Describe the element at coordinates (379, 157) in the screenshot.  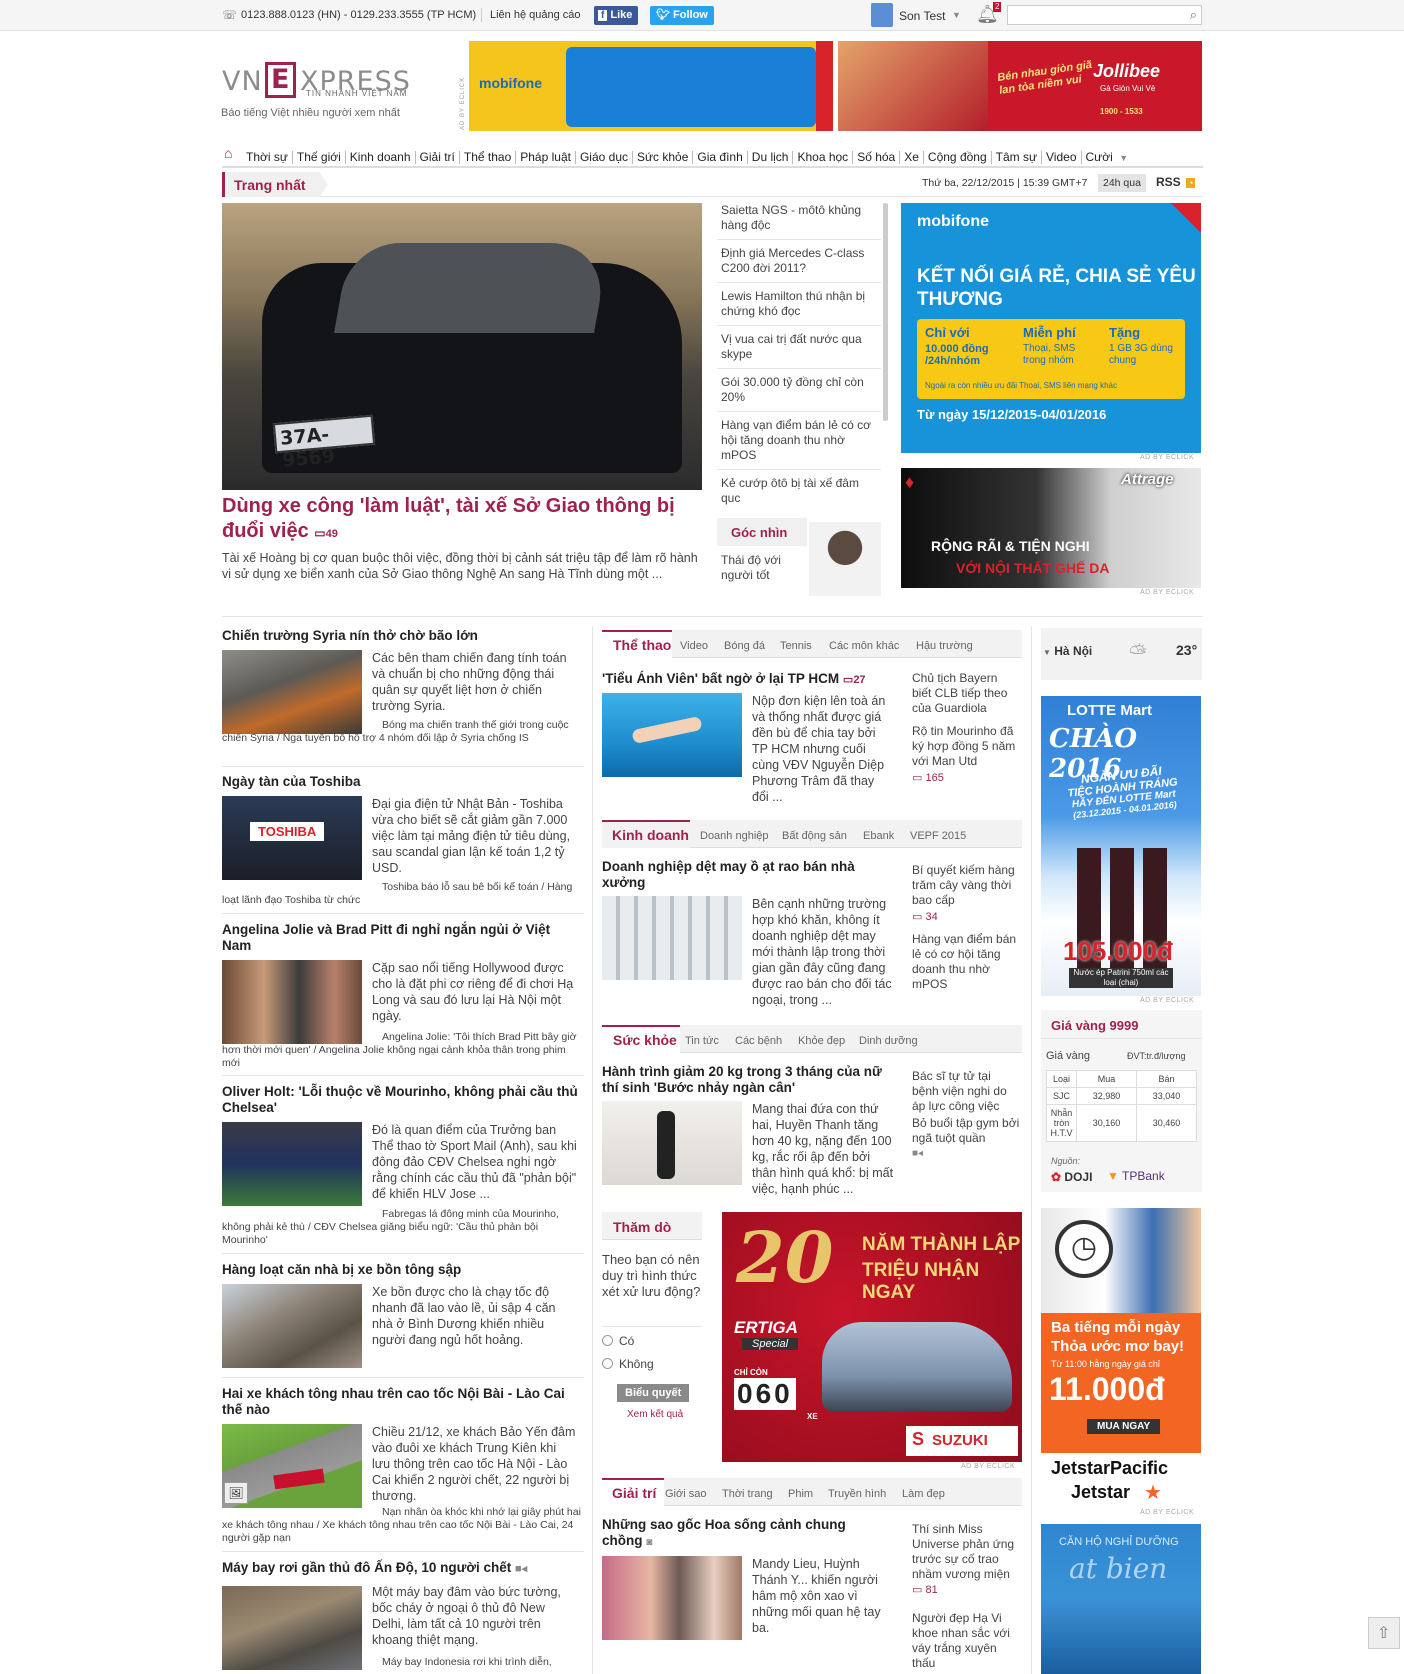
I see `nav-item-kinh-doanh: Kinh doanh` at that location.